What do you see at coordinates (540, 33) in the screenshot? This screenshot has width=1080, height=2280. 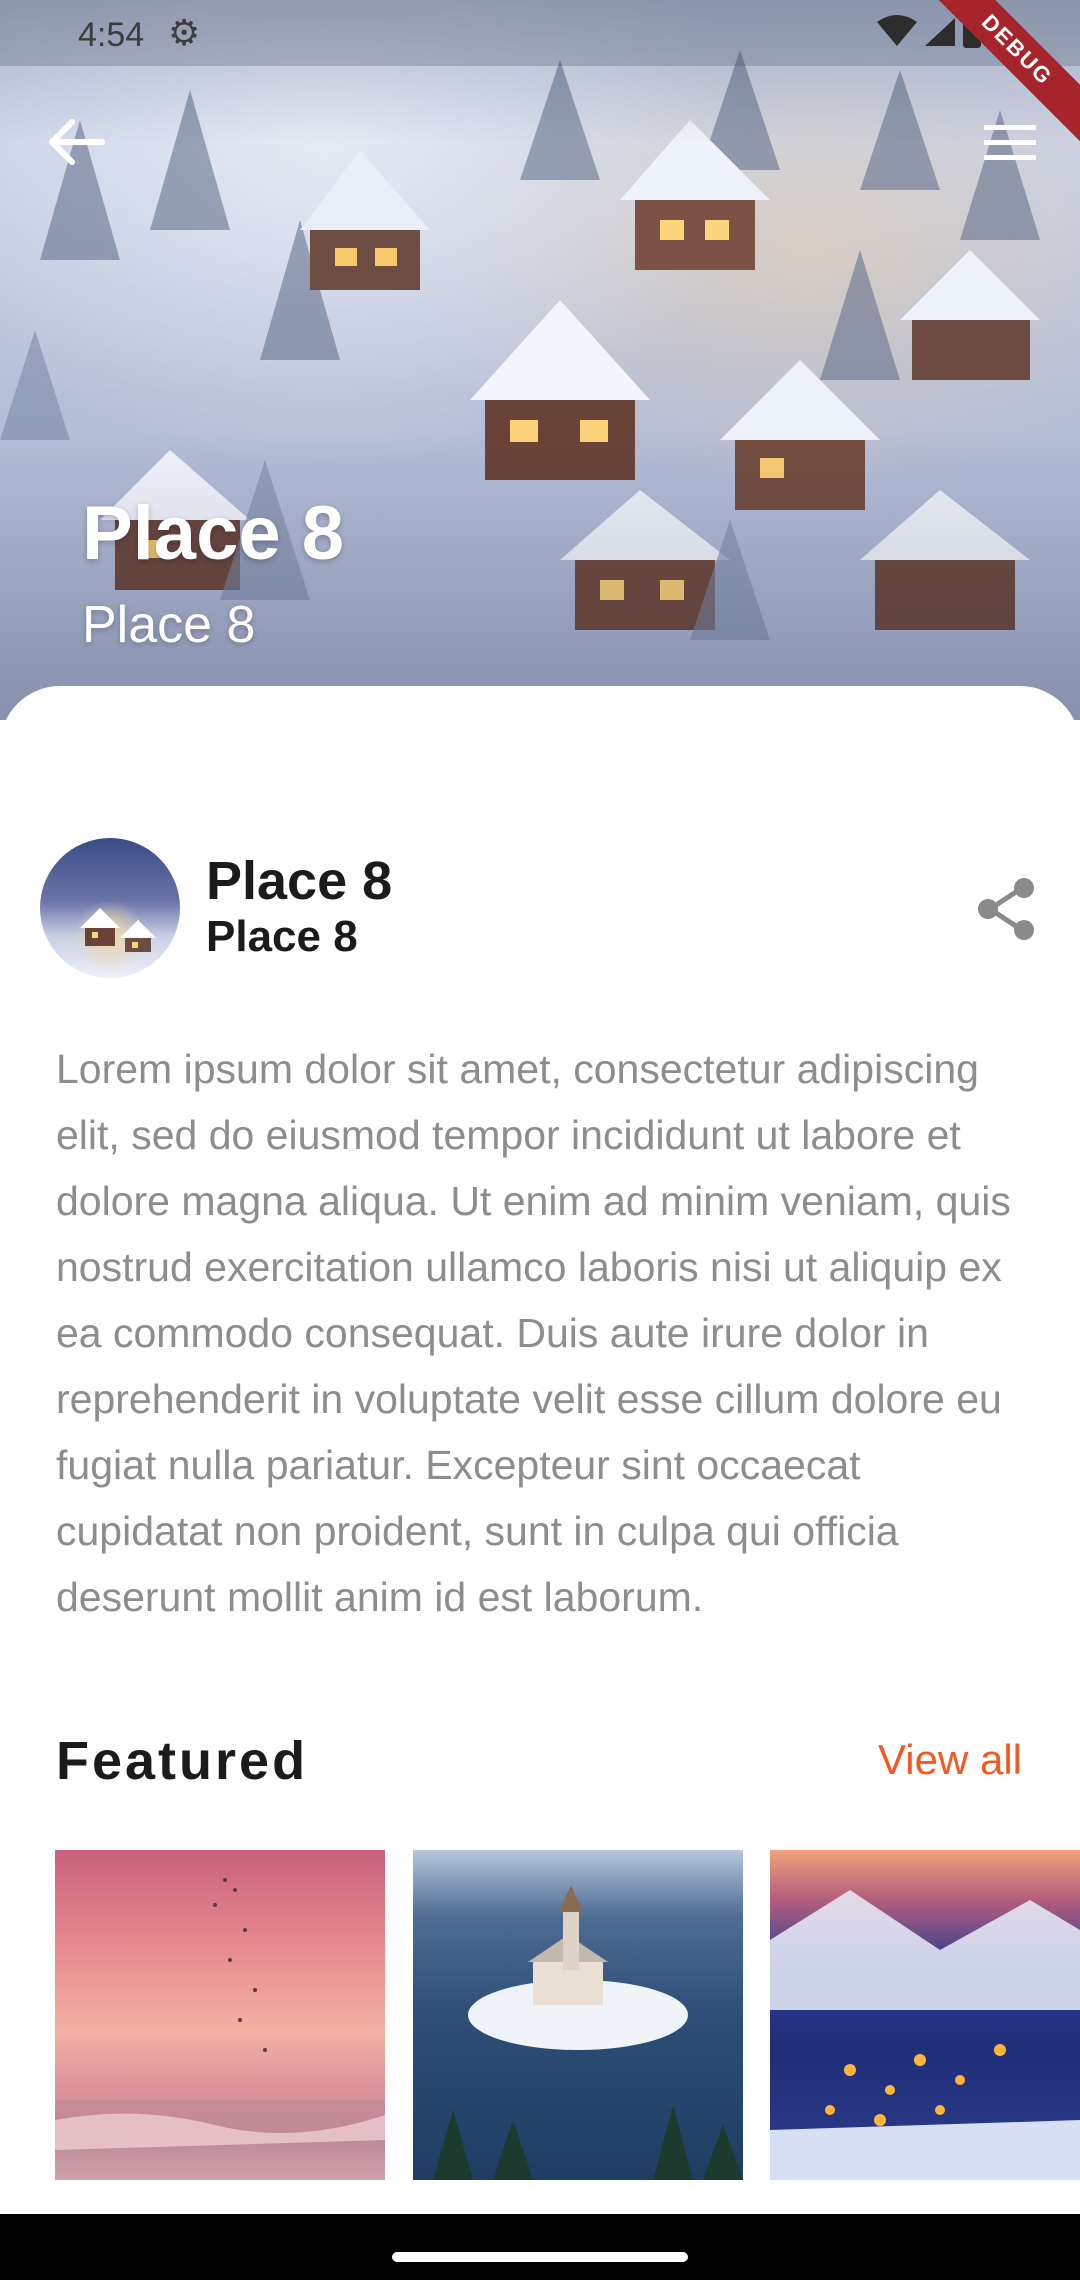 I see `status-bar: 4:54 ⚙` at bounding box center [540, 33].